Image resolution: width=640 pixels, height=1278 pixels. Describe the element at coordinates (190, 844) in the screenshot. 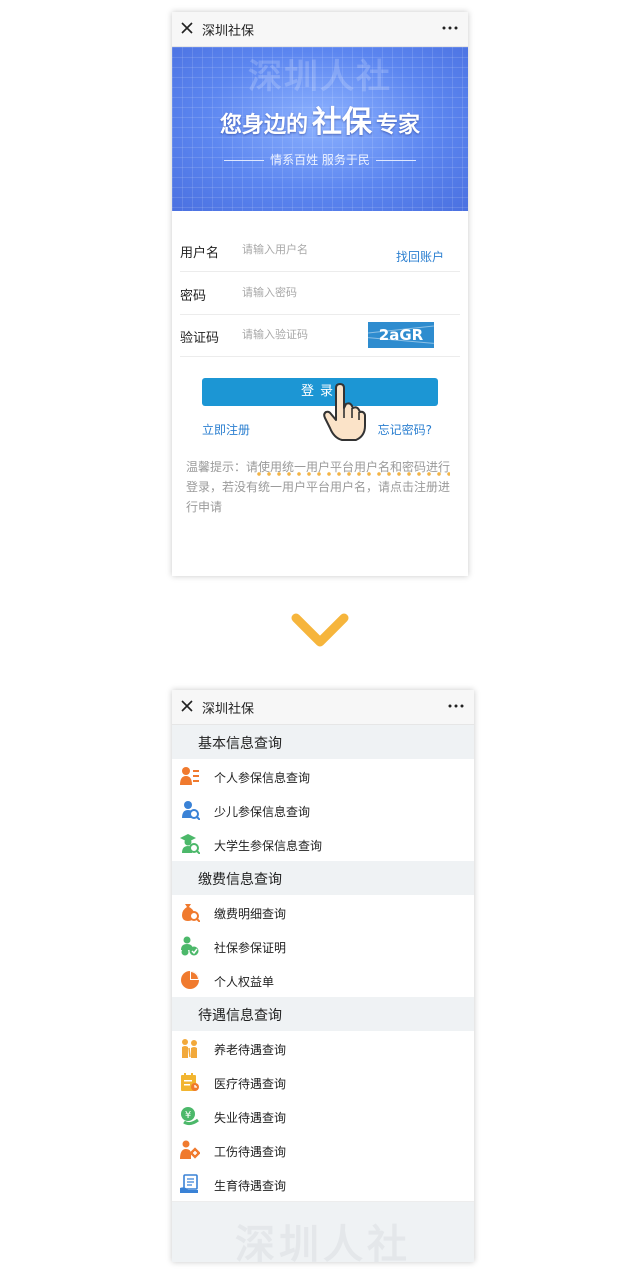

I see `graduate-search-icon` at that location.